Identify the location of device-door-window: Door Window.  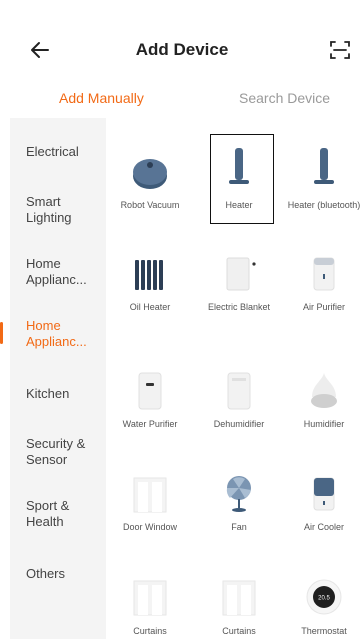
(150, 515).